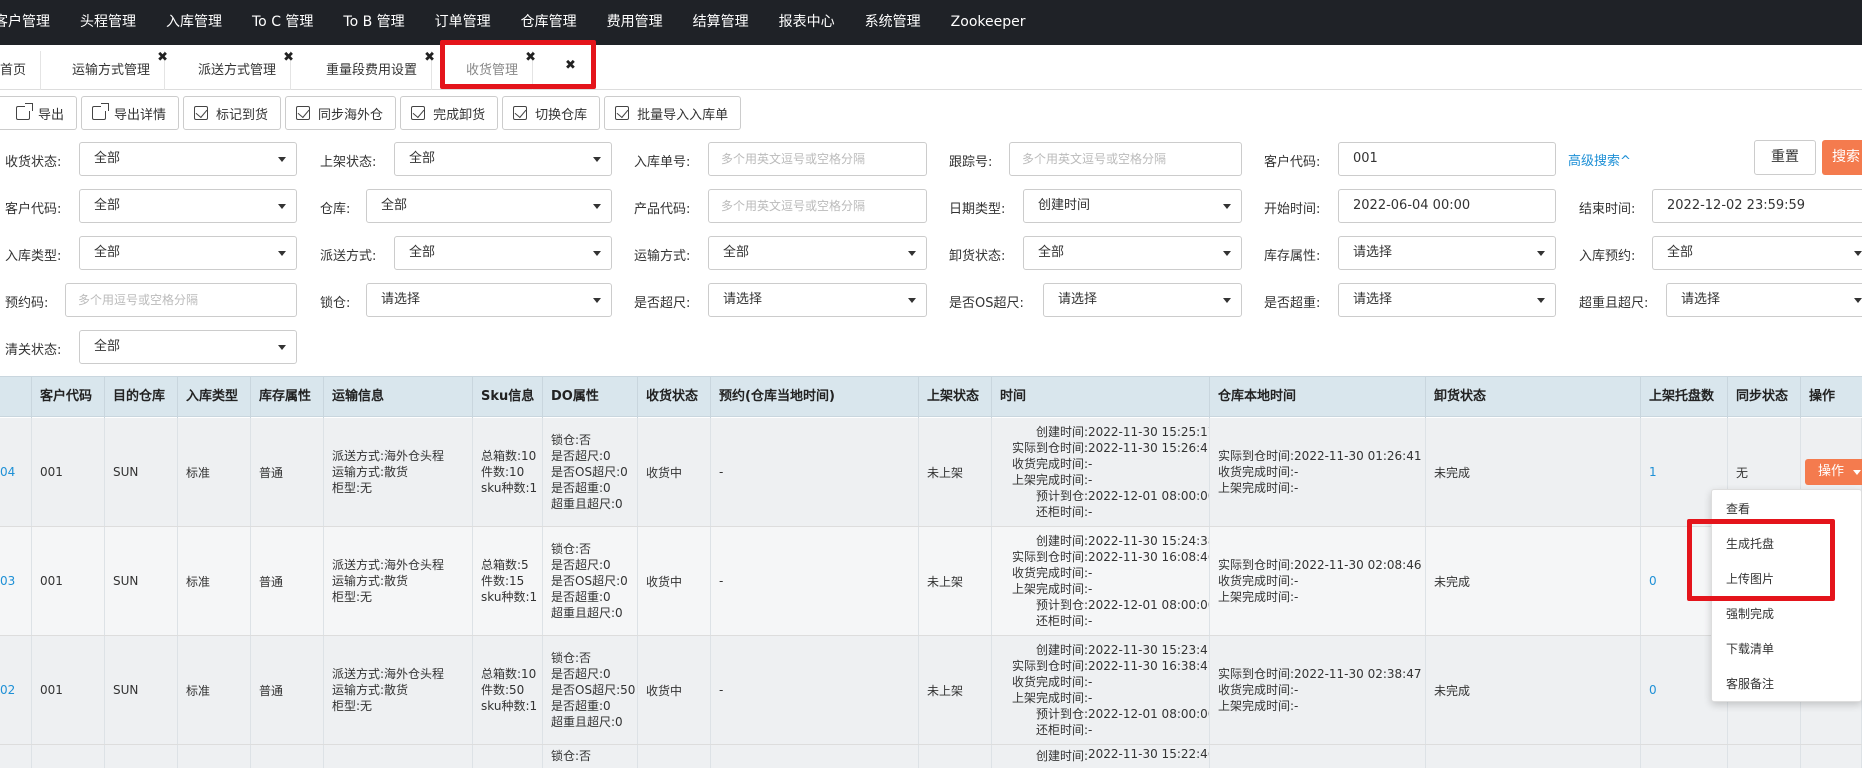 The height and width of the screenshot is (768, 1862). I want to click on select-value: 请选择, so click(401, 299).